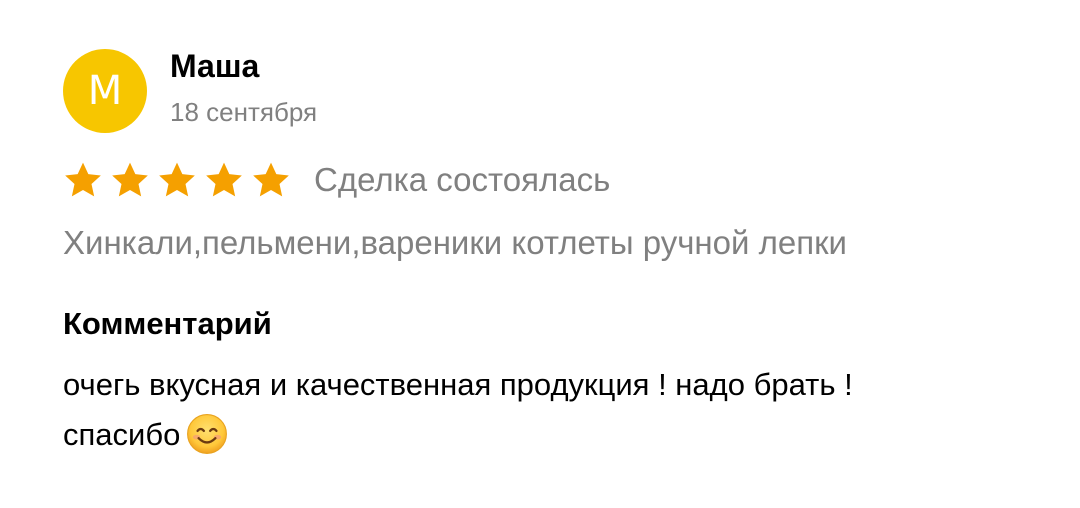  I want to click on rating-row: Сделка состоялась, so click(336, 180).